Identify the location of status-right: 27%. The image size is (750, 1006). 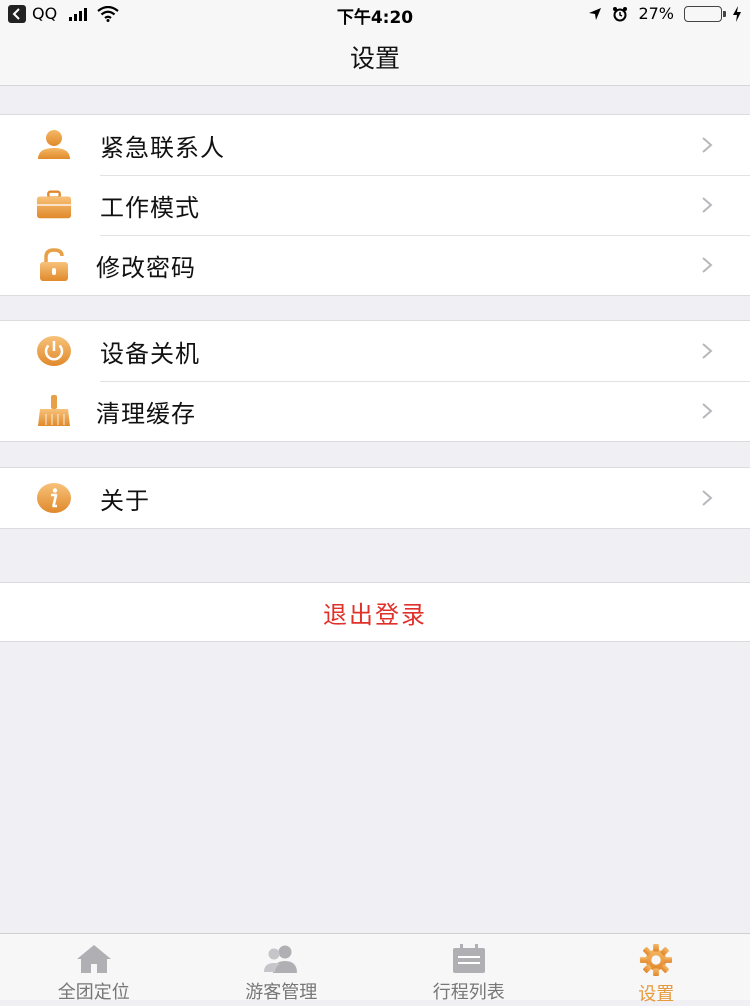
(665, 13).